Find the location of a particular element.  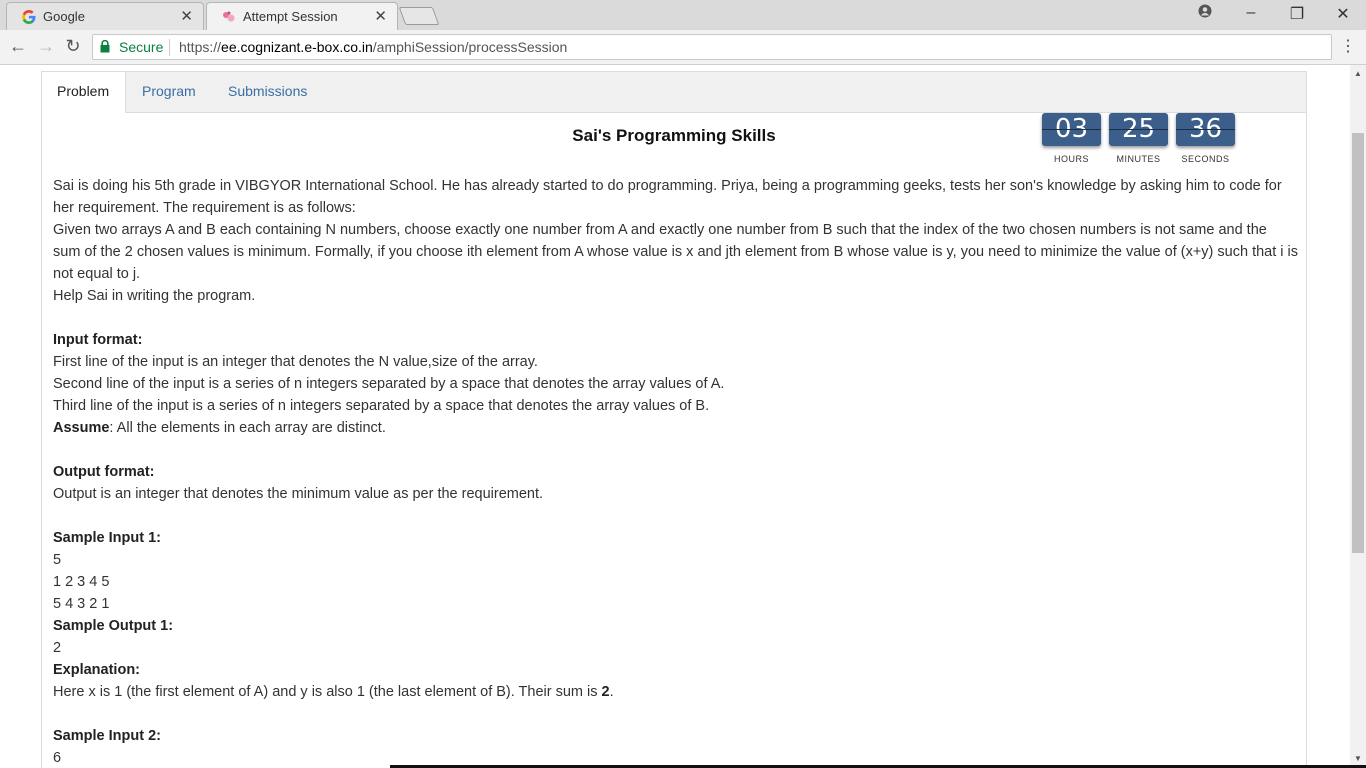

tab-problem: Problem is located at coordinates (84, 92).